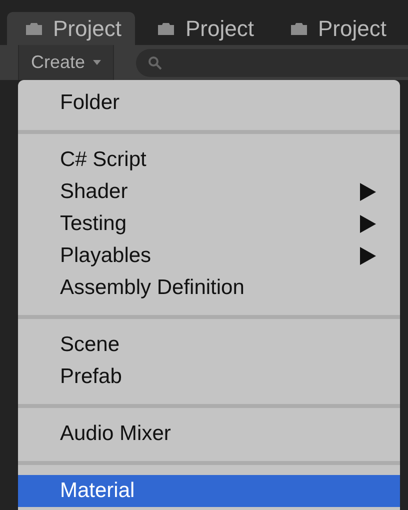 The image size is (408, 510). What do you see at coordinates (209, 192) in the screenshot?
I see `menu-item: Shader` at bounding box center [209, 192].